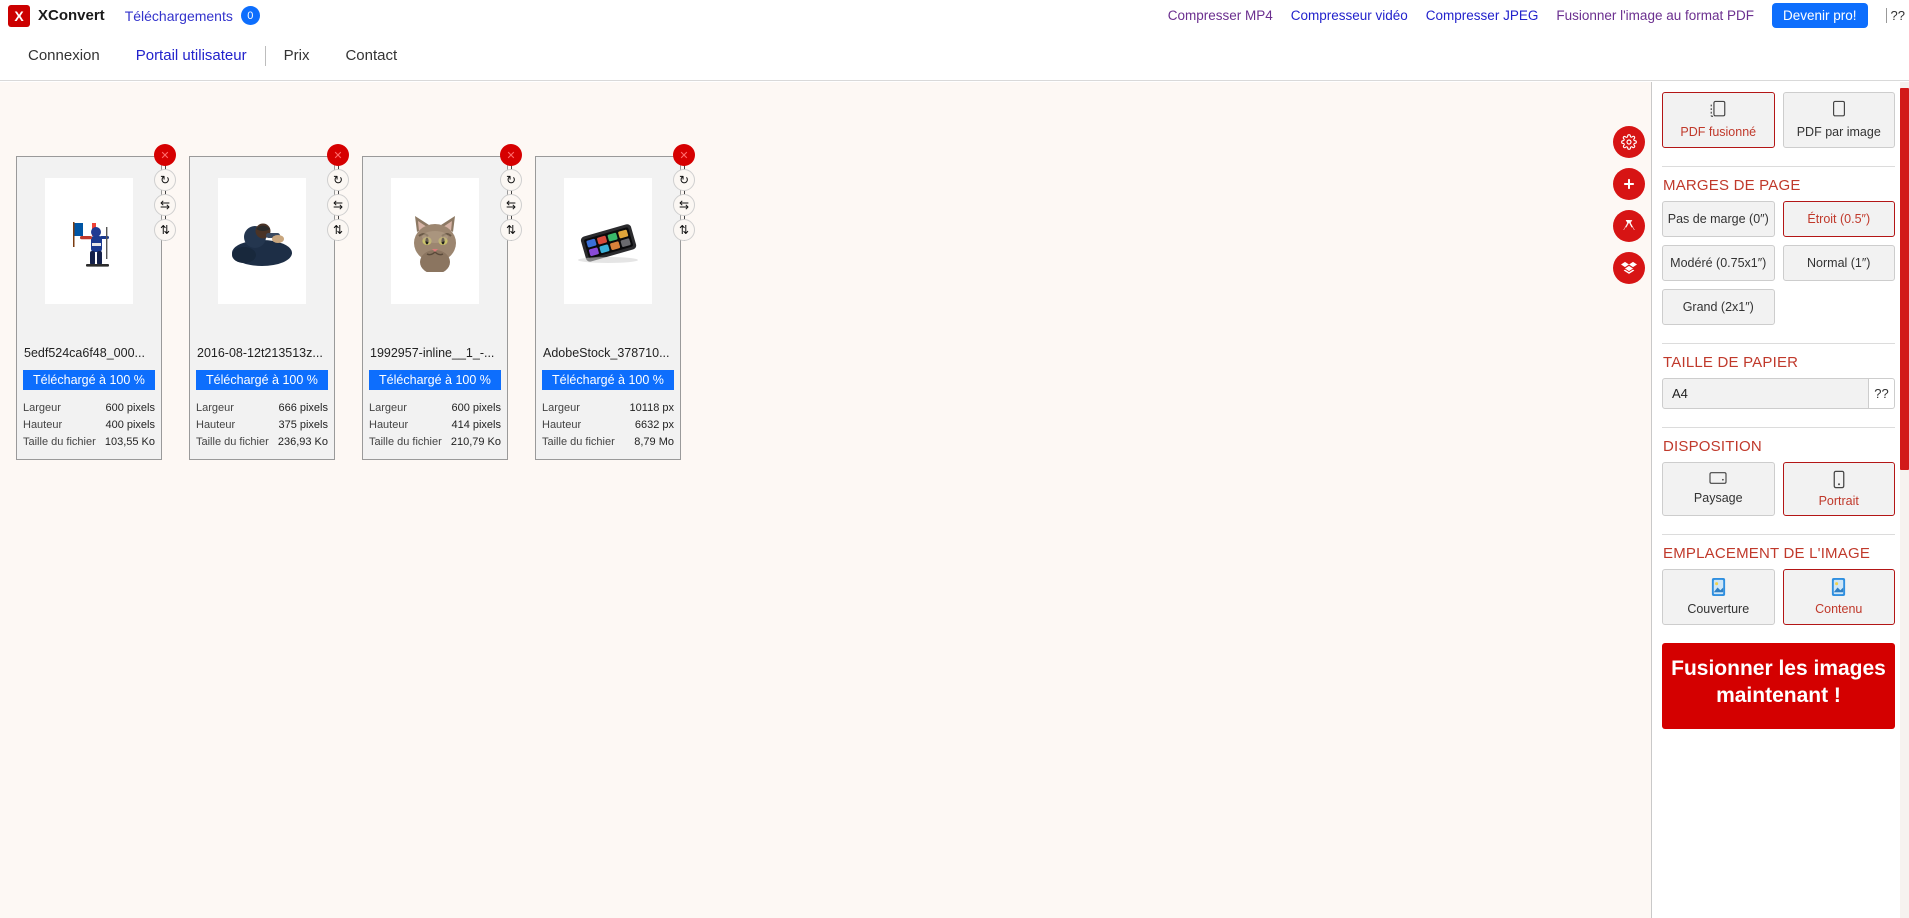  Describe the element at coordinates (1838, 500) in the screenshot. I see `layout-portrait-label: Portrait` at that location.